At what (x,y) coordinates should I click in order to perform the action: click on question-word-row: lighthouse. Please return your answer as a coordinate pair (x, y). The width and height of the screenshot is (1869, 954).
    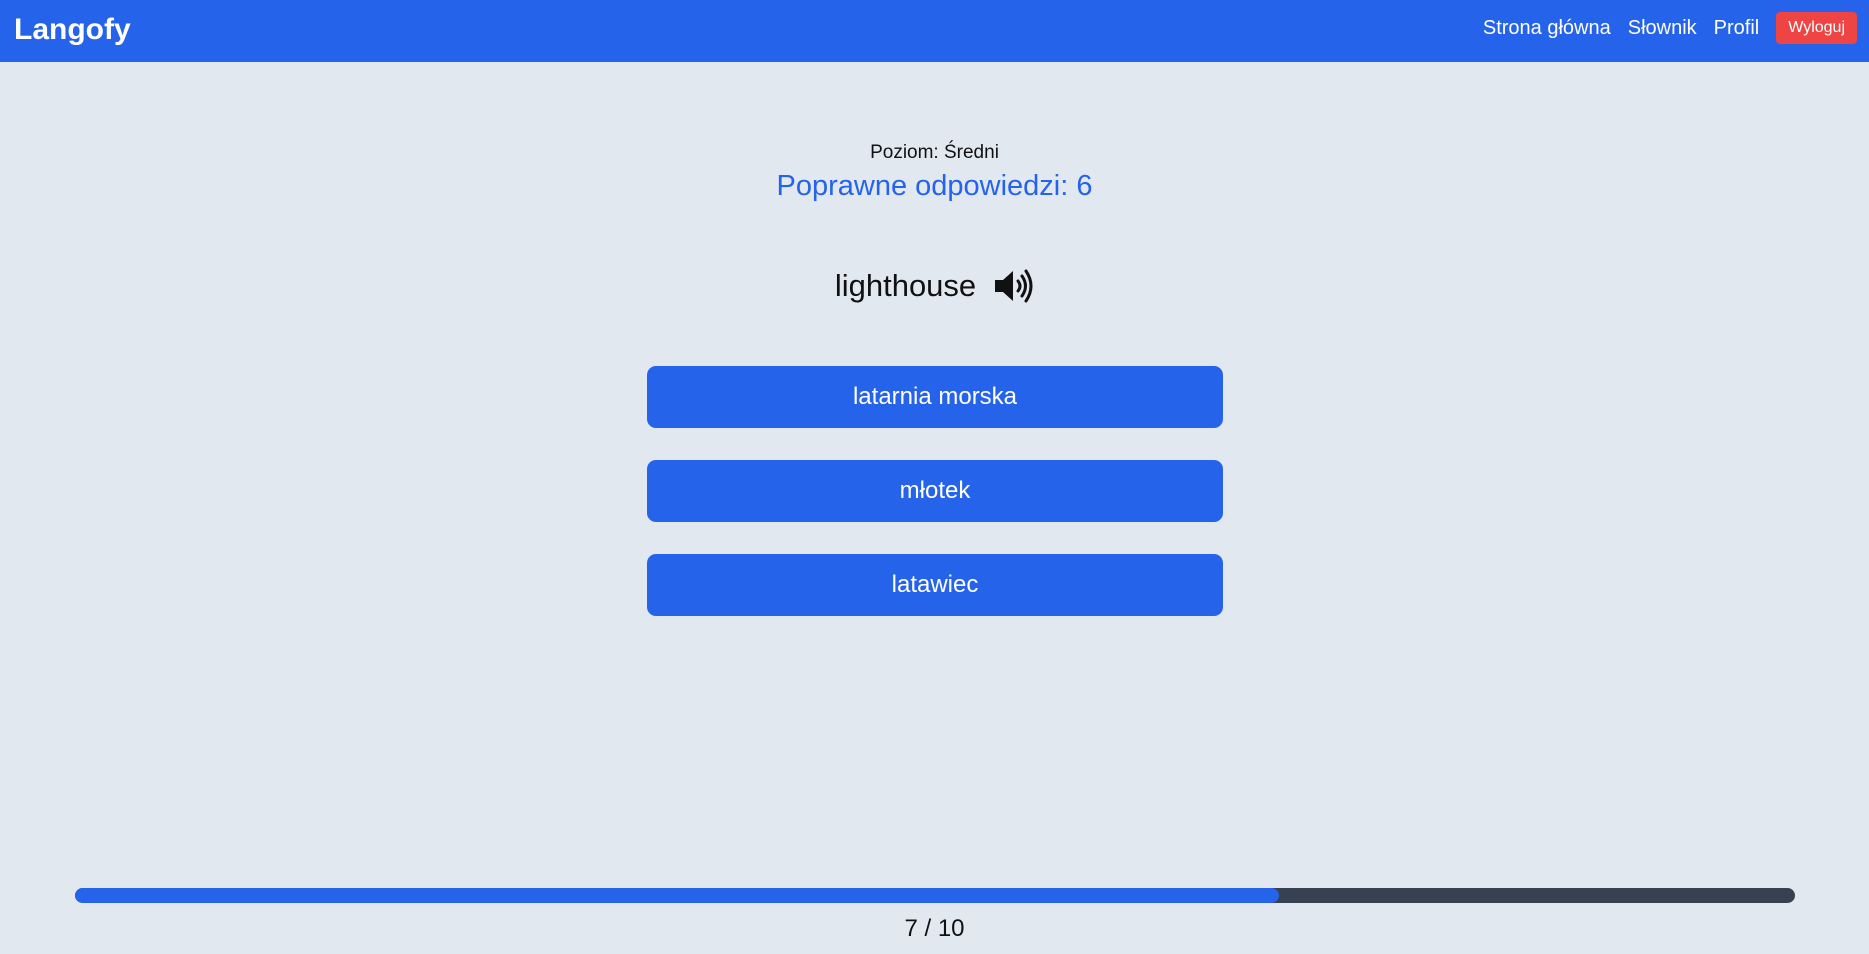
    Looking at the image, I should click on (934, 286).